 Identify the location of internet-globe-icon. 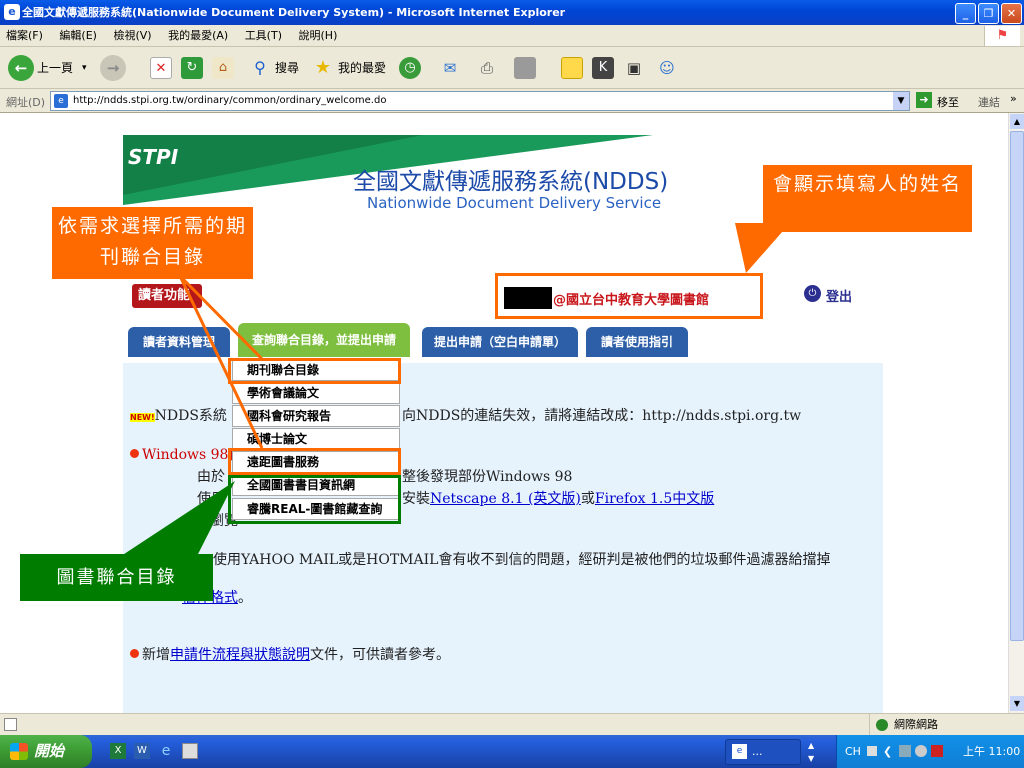
(882, 725).